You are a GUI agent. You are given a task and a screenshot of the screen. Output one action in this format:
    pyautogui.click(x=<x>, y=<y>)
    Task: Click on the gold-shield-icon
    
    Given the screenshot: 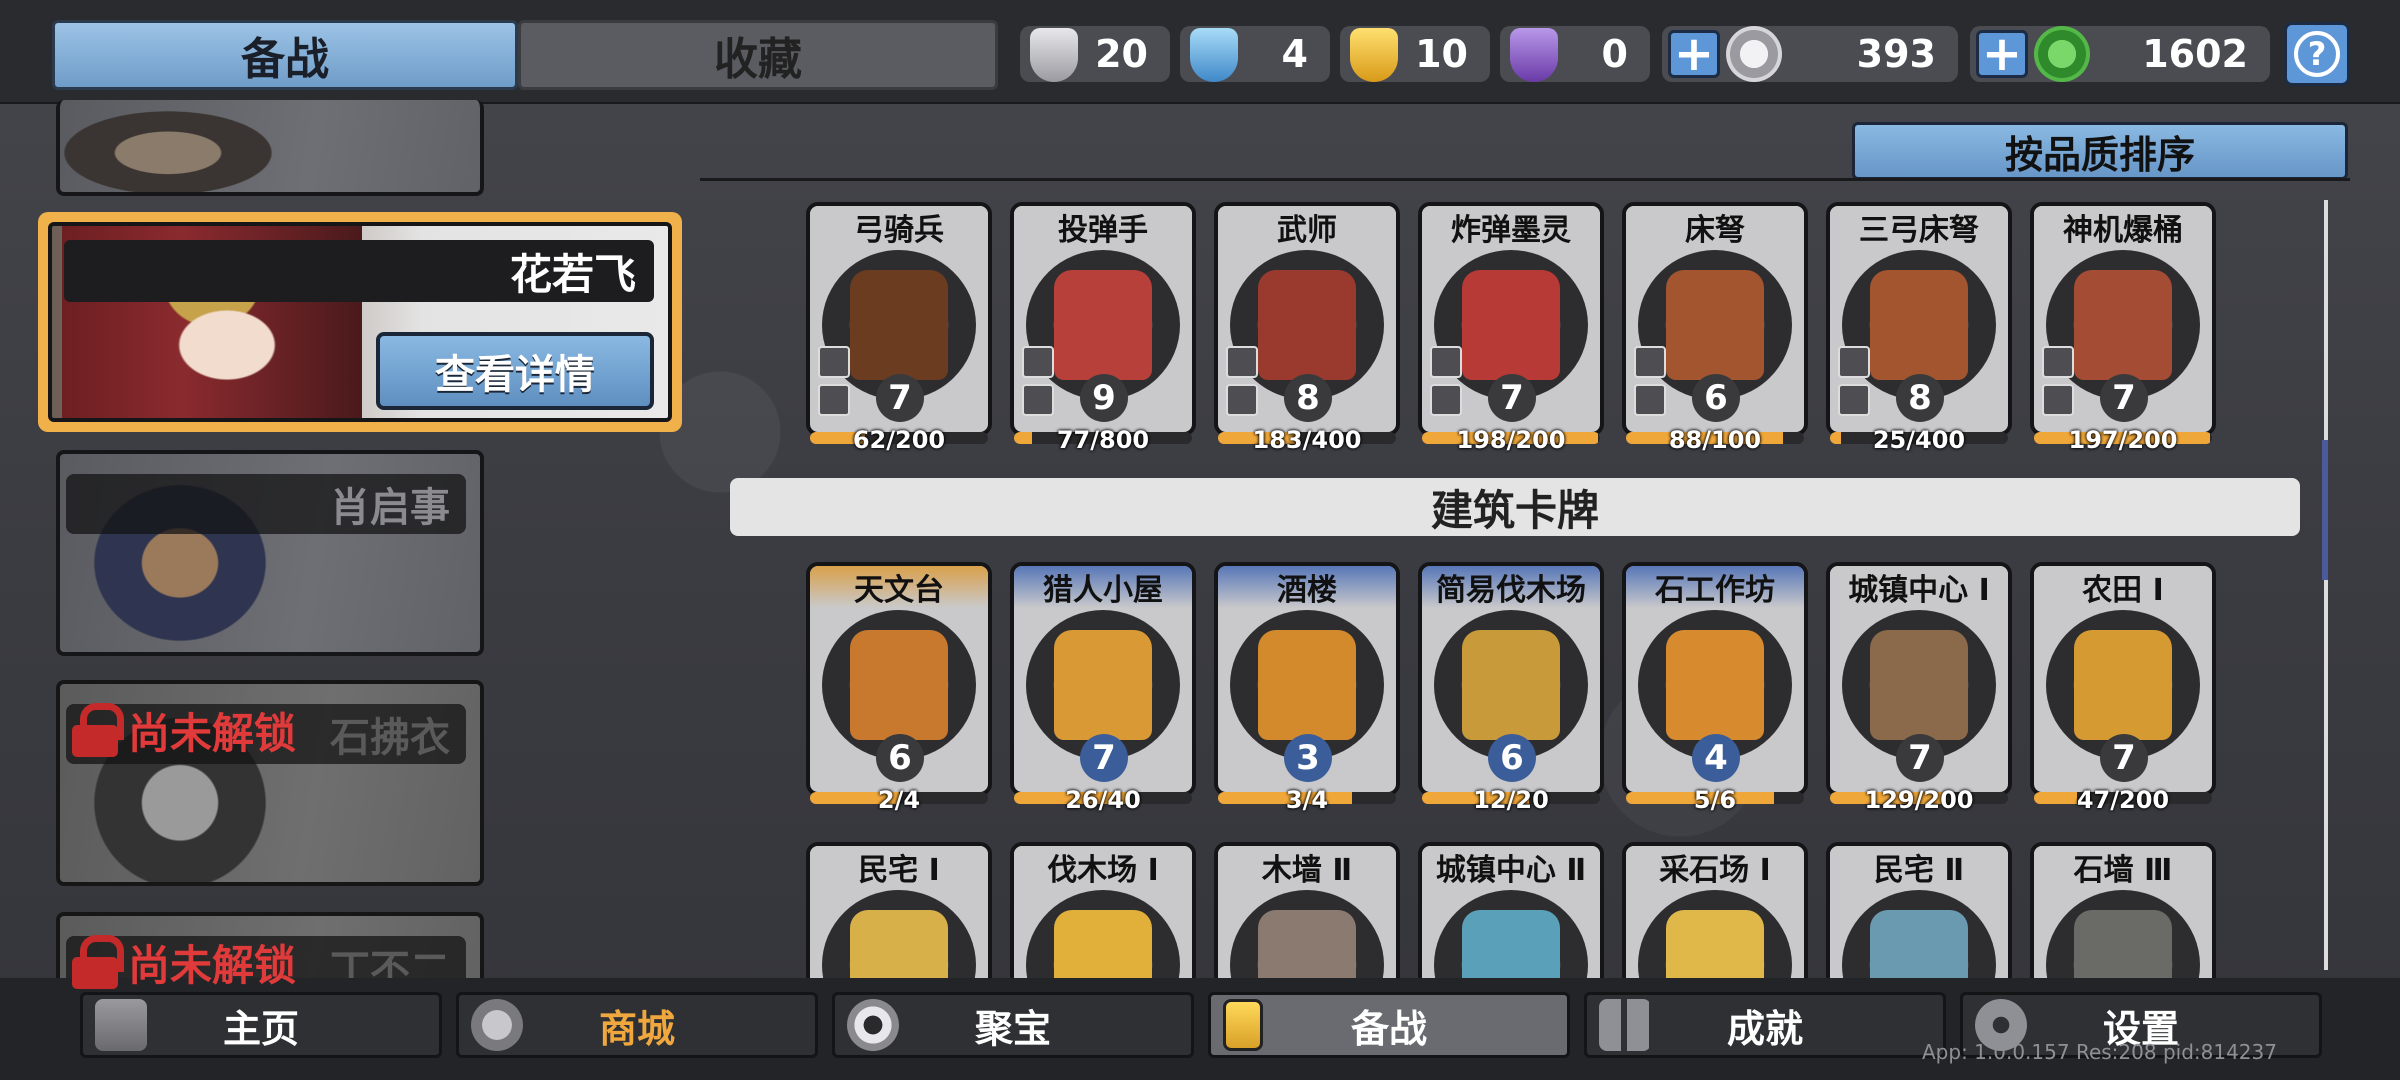 What is the action you would take?
    pyautogui.click(x=1374, y=55)
    